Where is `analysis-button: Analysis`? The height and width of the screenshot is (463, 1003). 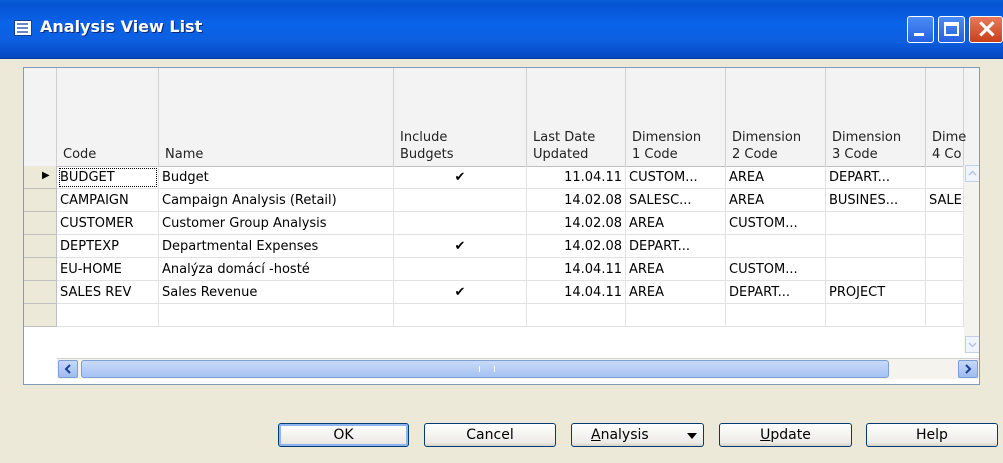 analysis-button: Analysis is located at coordinates (637, 435).